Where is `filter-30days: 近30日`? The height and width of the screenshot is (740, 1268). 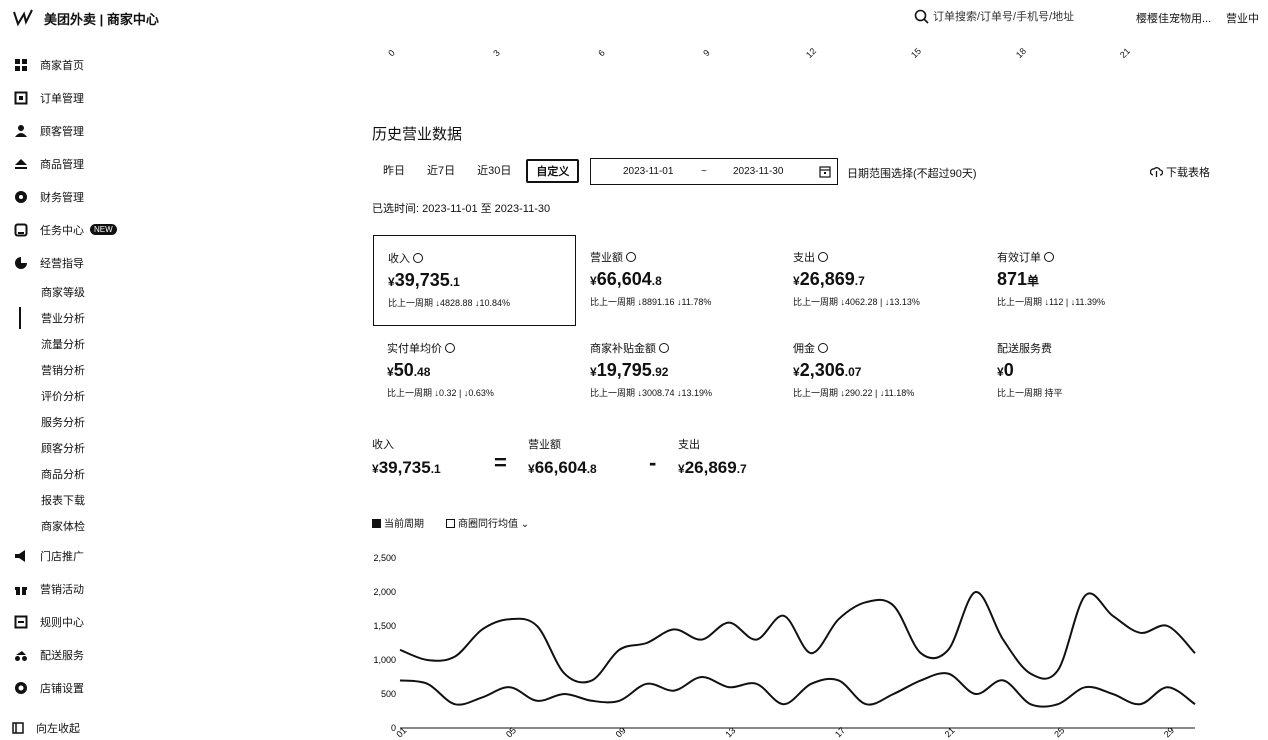
filter-30days: 近30日 is located at coordinates (494, 171).